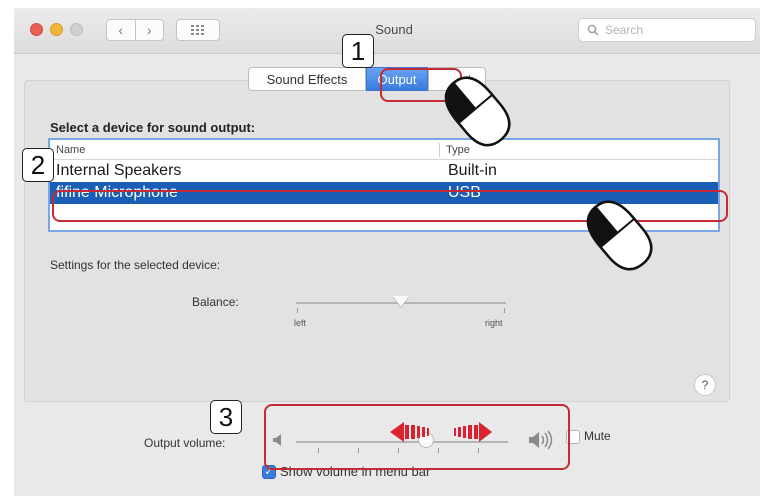 Image resolution: width=760 pixels, height=496 pixels. I want to click on back-button: ‹, so click(121, 30).